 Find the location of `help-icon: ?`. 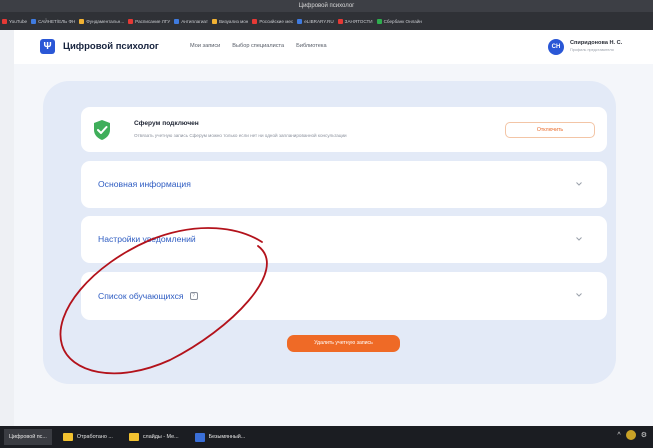

help-icon: ? is located at coordinates (193, 296).